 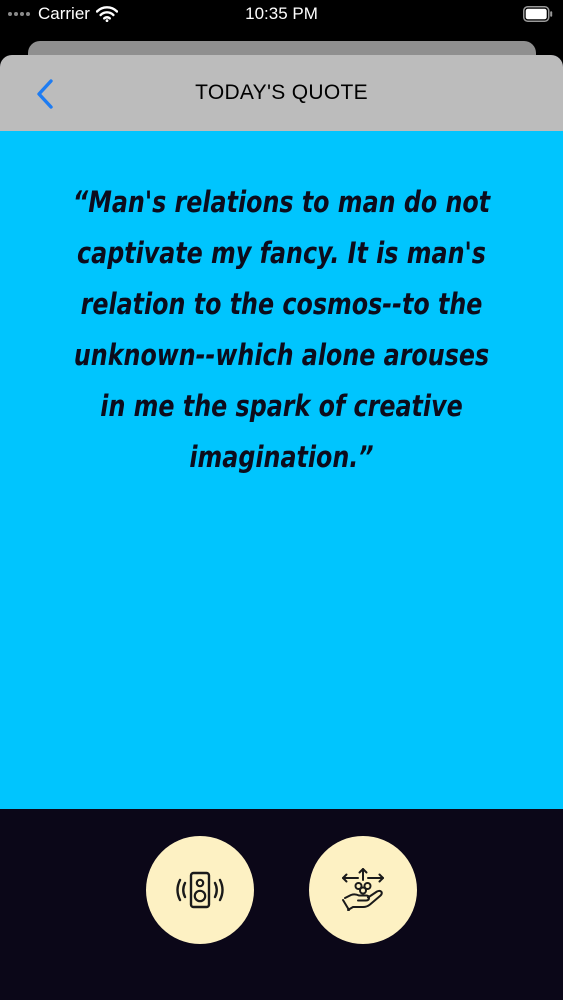 I want to click on hand-share-icon, so click(x=363, y=889).